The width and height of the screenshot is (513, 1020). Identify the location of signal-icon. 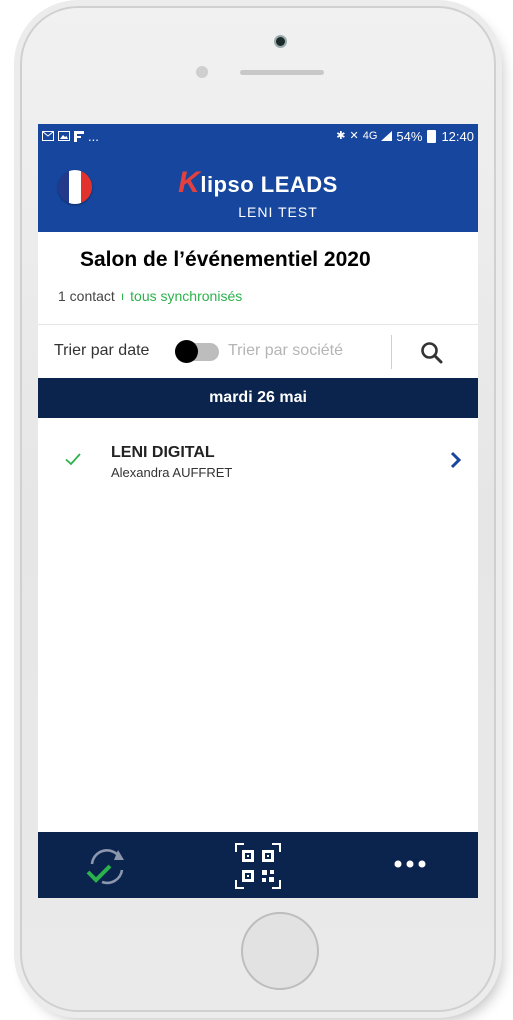
(387, 136).